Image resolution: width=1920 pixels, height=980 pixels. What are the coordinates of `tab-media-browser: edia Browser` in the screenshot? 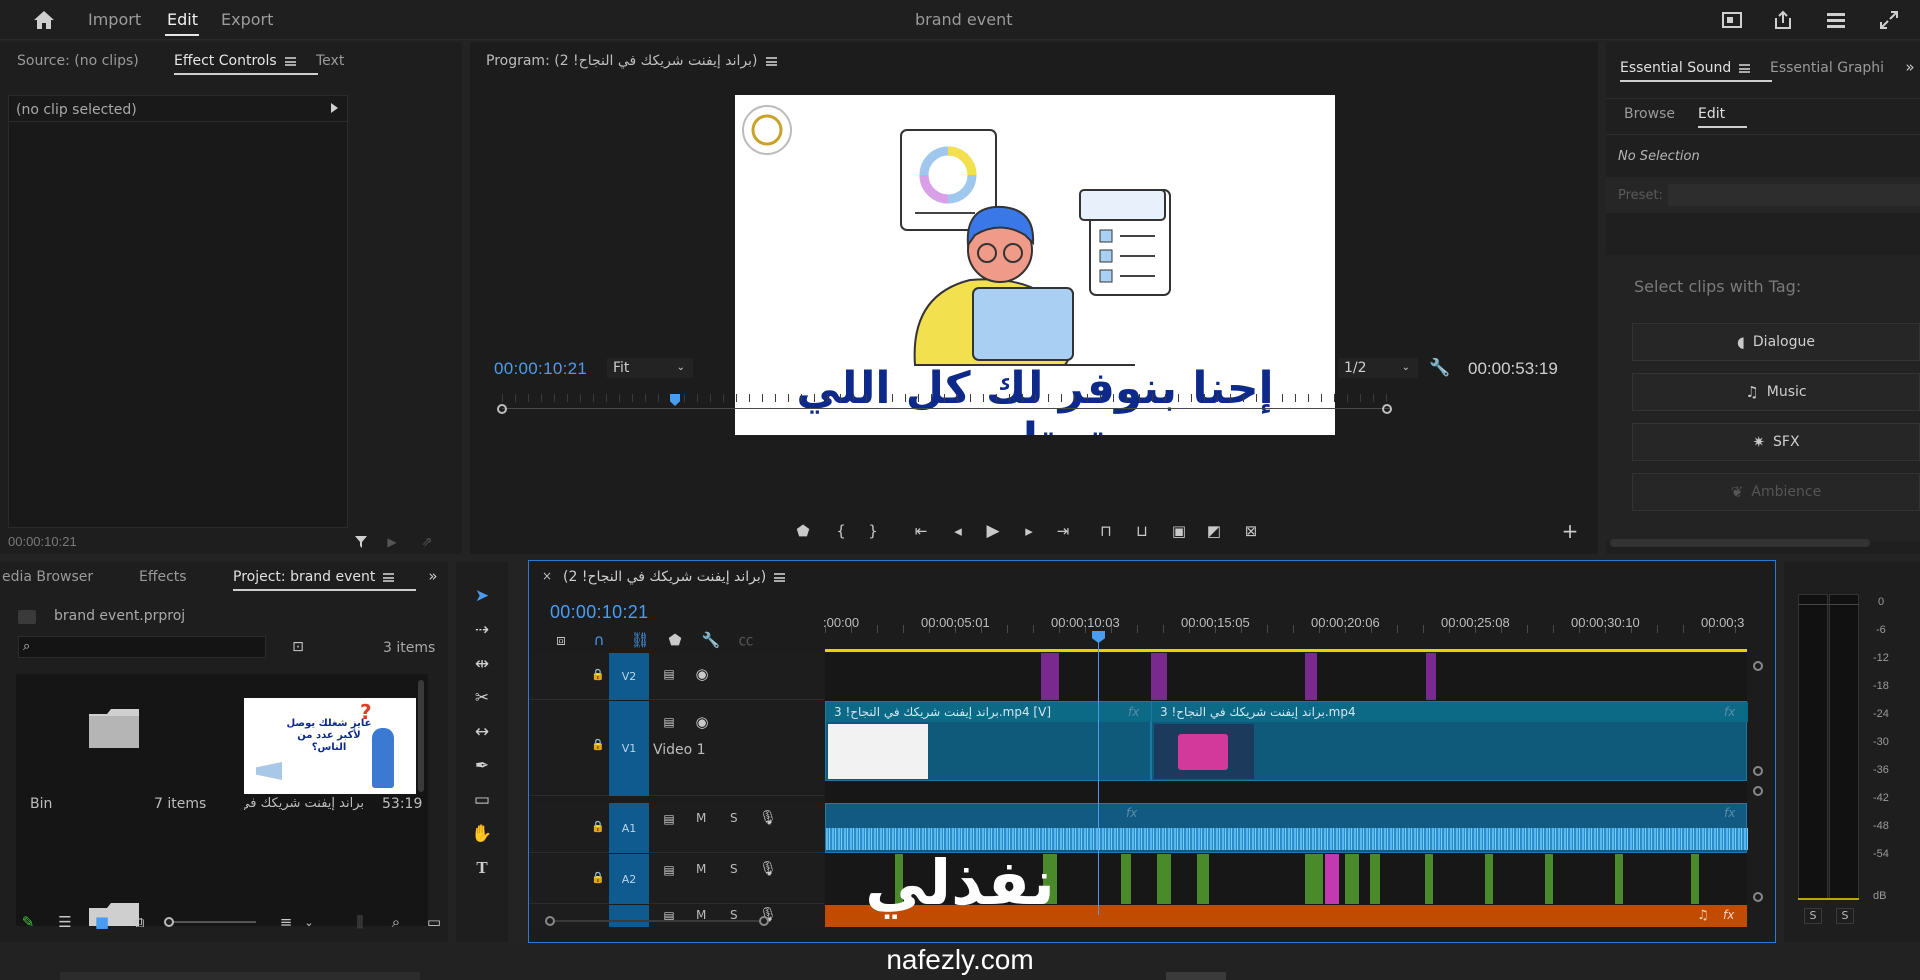 It's located at (47, 577).